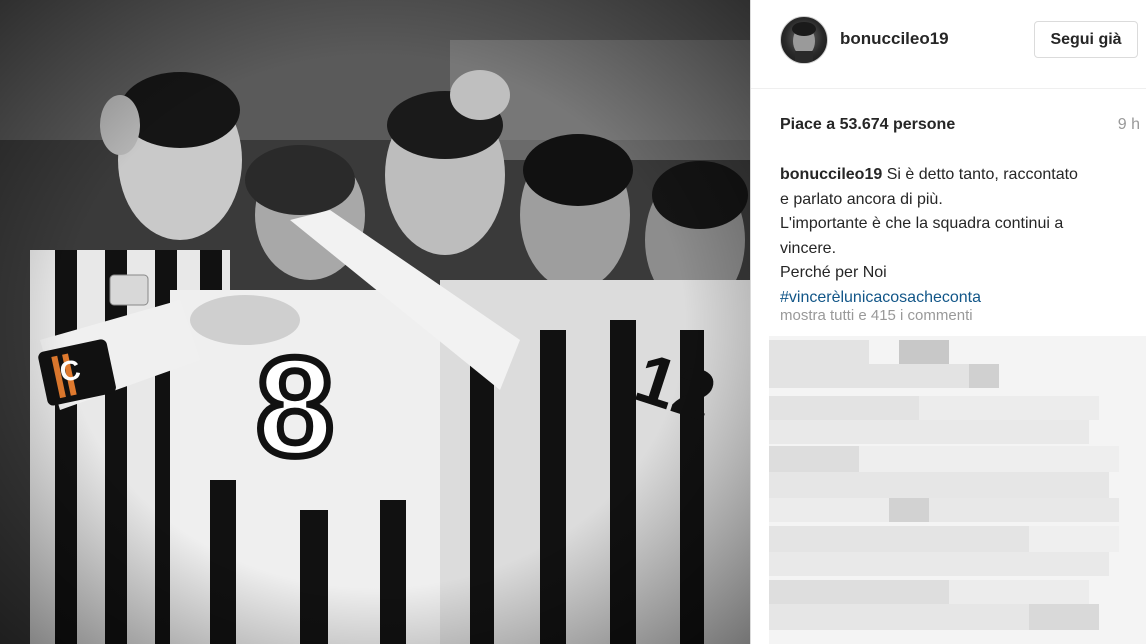  What do you see at coordinates (1129, 125) in the screenshot?
I see `post-timestamp: 9 h` at bounding box center [1129, 125].